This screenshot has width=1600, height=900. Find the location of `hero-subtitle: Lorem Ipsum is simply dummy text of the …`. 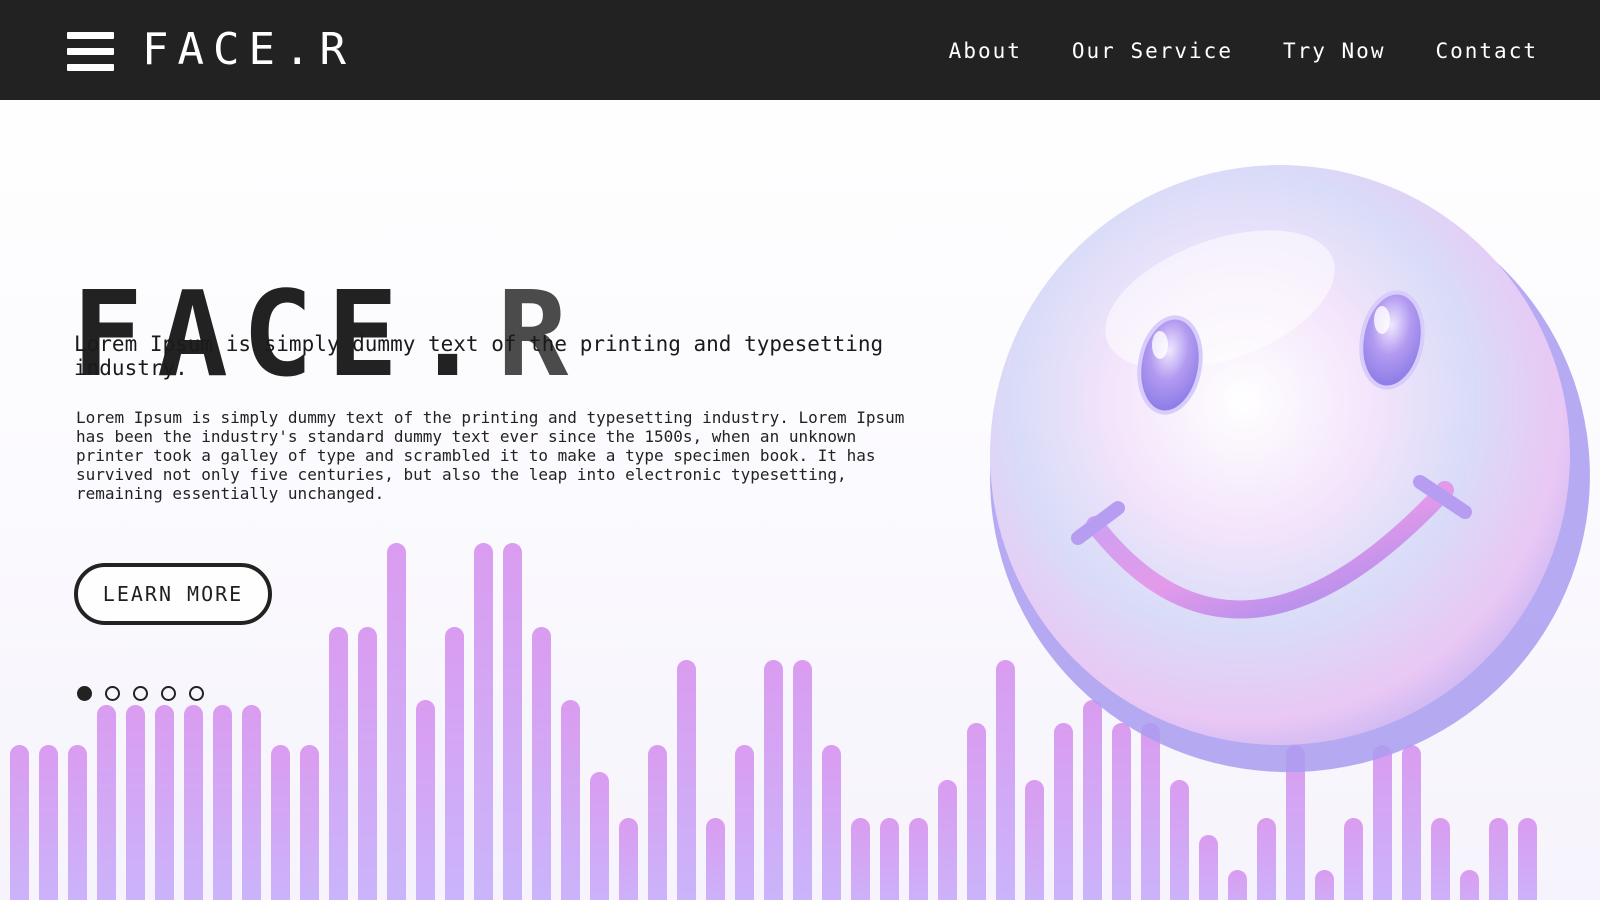

hero-subtitle: Lorem Ipsum is simply dummy text of the … is located at coordinates (479, 356).